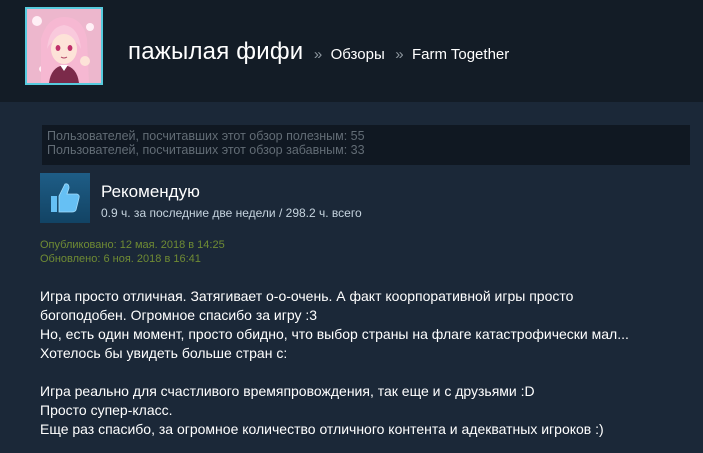 This screenshot has height=453, width=703. I want to click on review-line: Просто супер-класс., so click(106, 410).